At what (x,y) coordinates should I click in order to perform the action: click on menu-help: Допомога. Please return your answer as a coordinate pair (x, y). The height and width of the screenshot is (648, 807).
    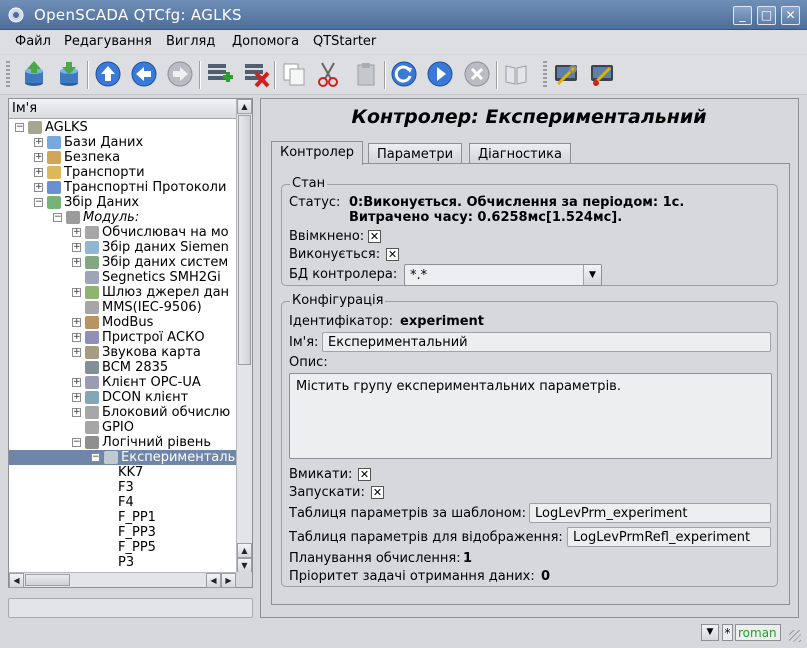
    Looking at the image, I should click on (265, 41).